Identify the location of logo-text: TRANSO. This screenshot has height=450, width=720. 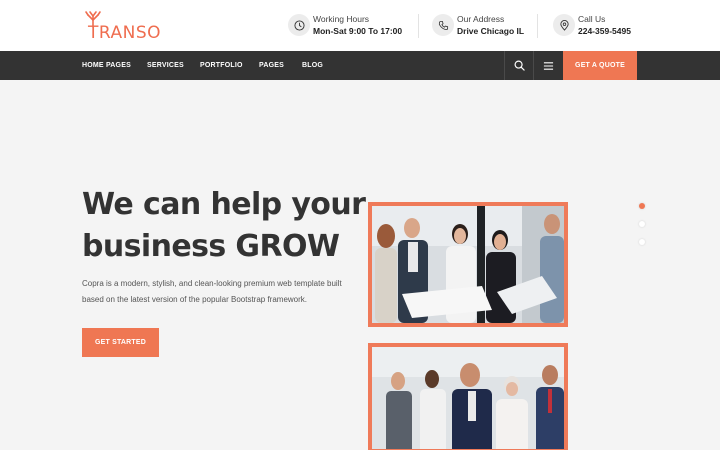
(125, 33).